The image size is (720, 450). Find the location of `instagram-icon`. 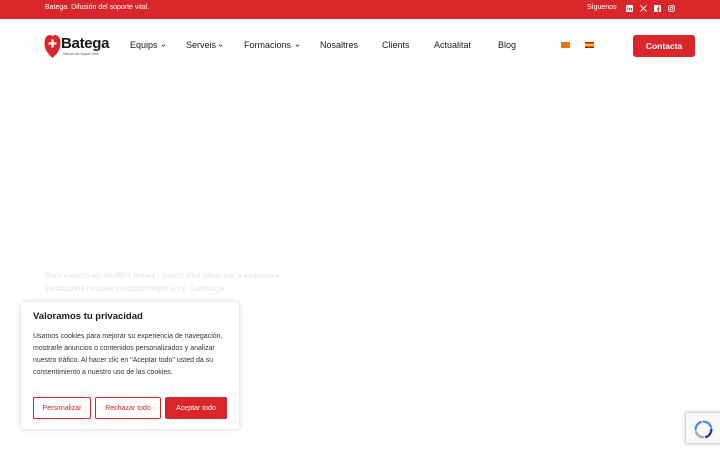

instagram-icon is located at coordinates (671, 8).